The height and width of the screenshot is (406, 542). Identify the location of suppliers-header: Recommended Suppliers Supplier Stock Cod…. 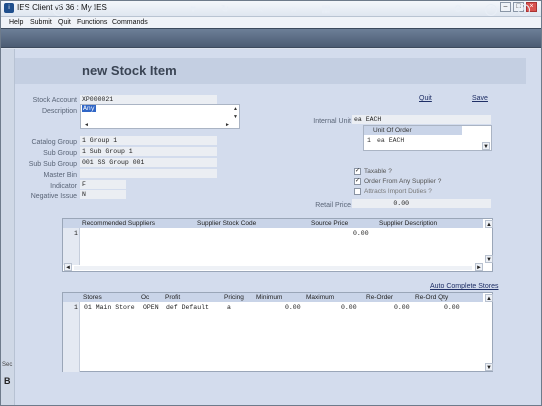
(273, 223).